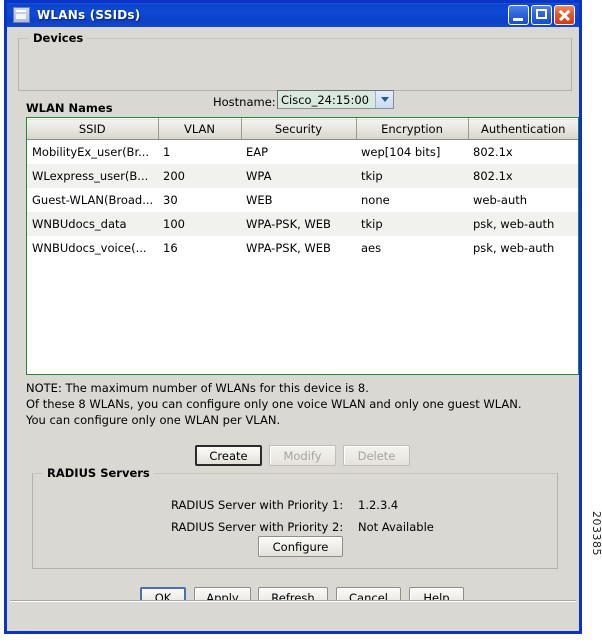 The height and width of the screenshot is (642, 602). Describe the element at coordinates (412, 199) in the screenshot. I see `cell-encryption: none` at that location.